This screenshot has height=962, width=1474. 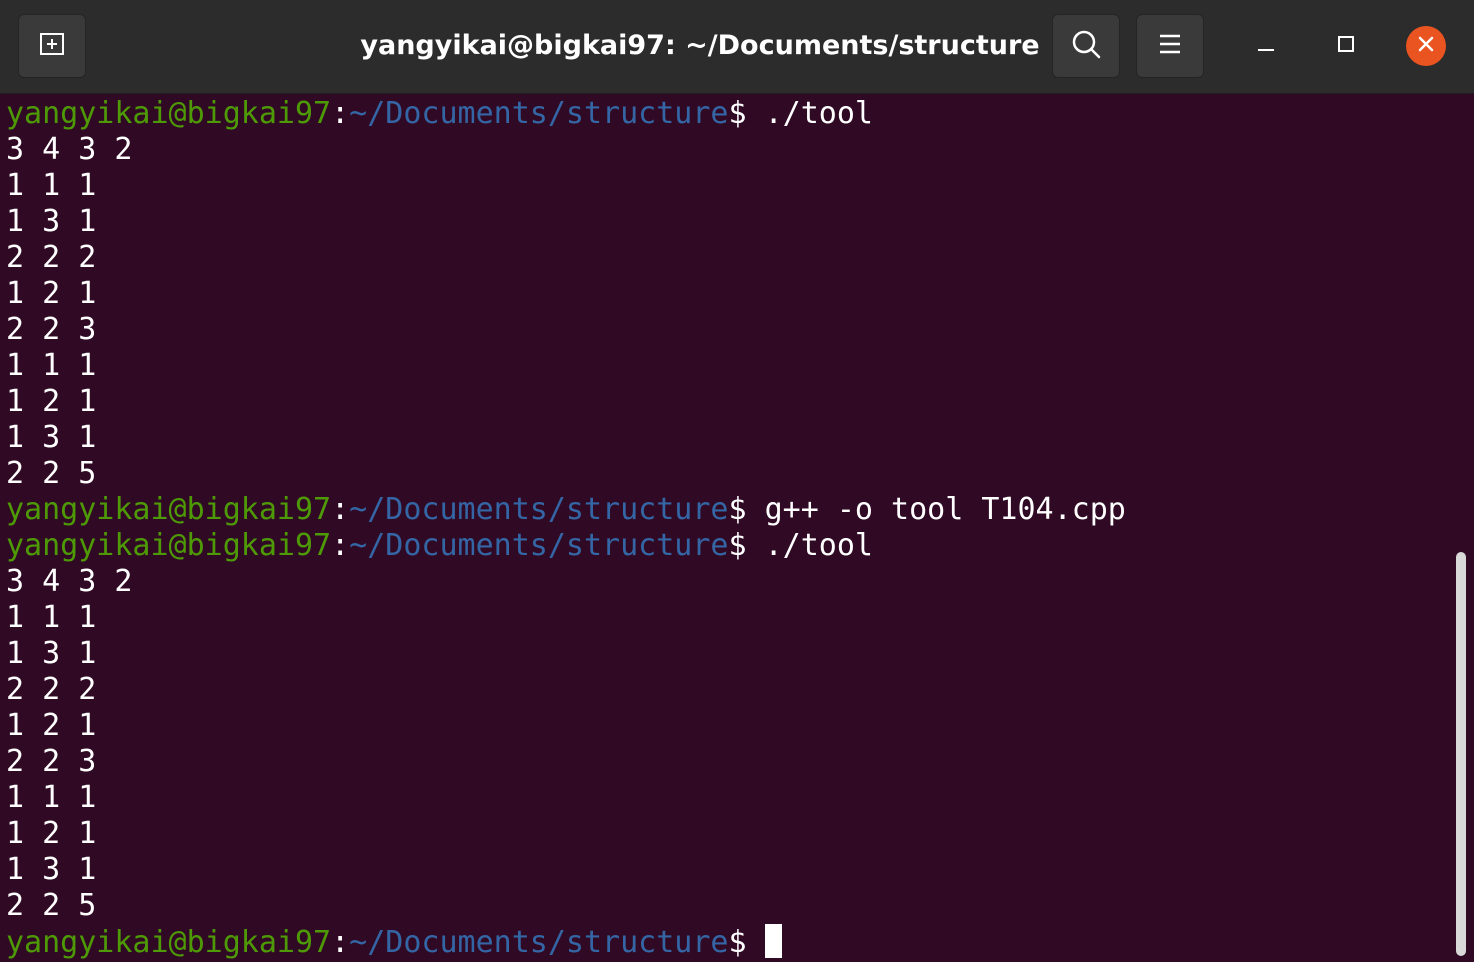 I want to click on maximize-button, so click(x=1346, y=46).